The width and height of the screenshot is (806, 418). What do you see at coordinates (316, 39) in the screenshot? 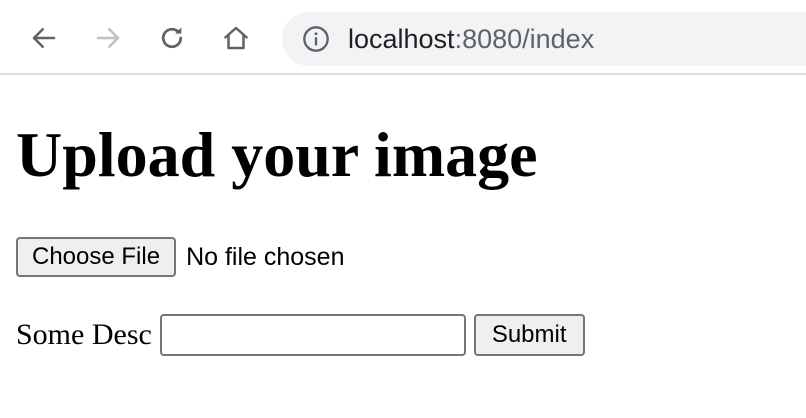
I see `info-circle-icon` at bounding box center [316, 39].